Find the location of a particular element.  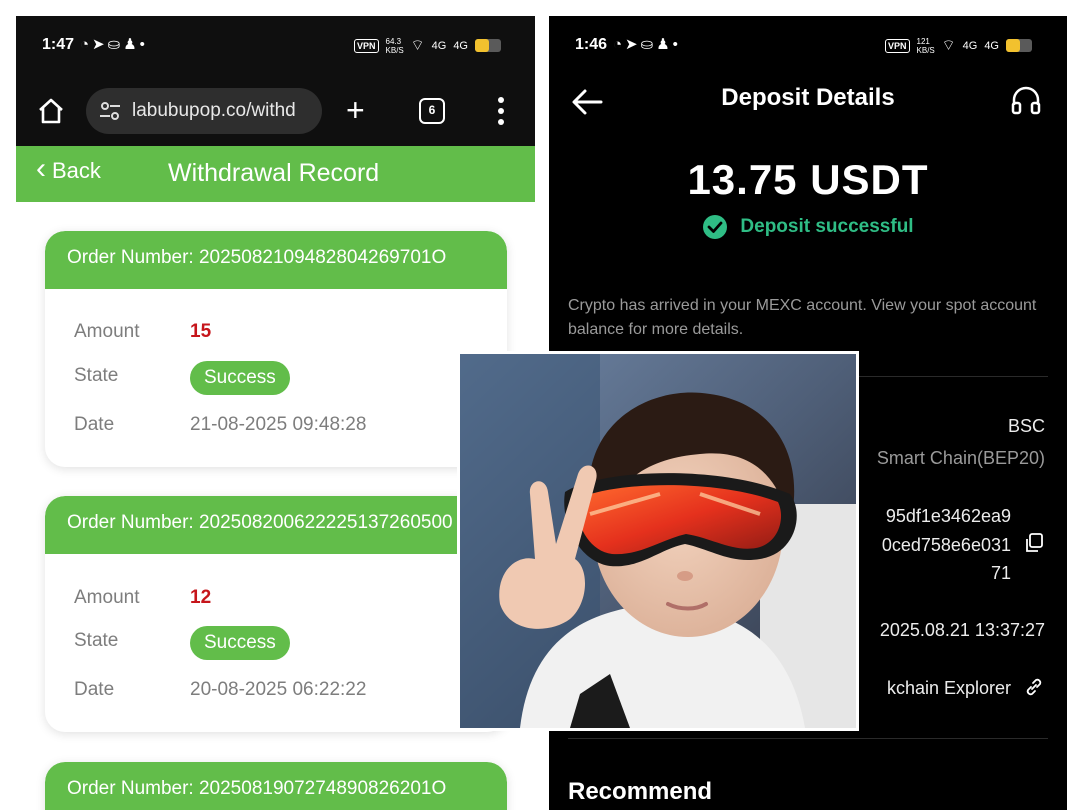

url-text: labubupop.co/withd is located at coordinates (214, 110).